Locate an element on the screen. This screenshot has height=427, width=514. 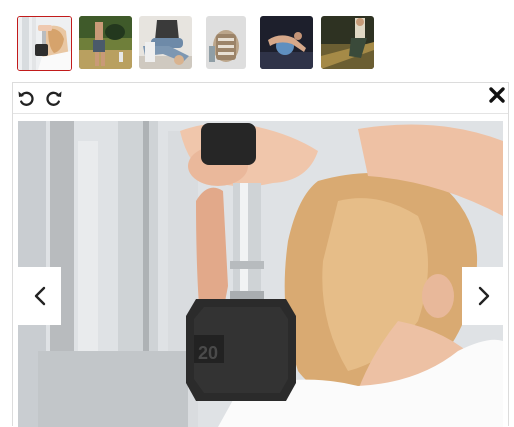
rotate-left-button is located at coordinates (26, 98).